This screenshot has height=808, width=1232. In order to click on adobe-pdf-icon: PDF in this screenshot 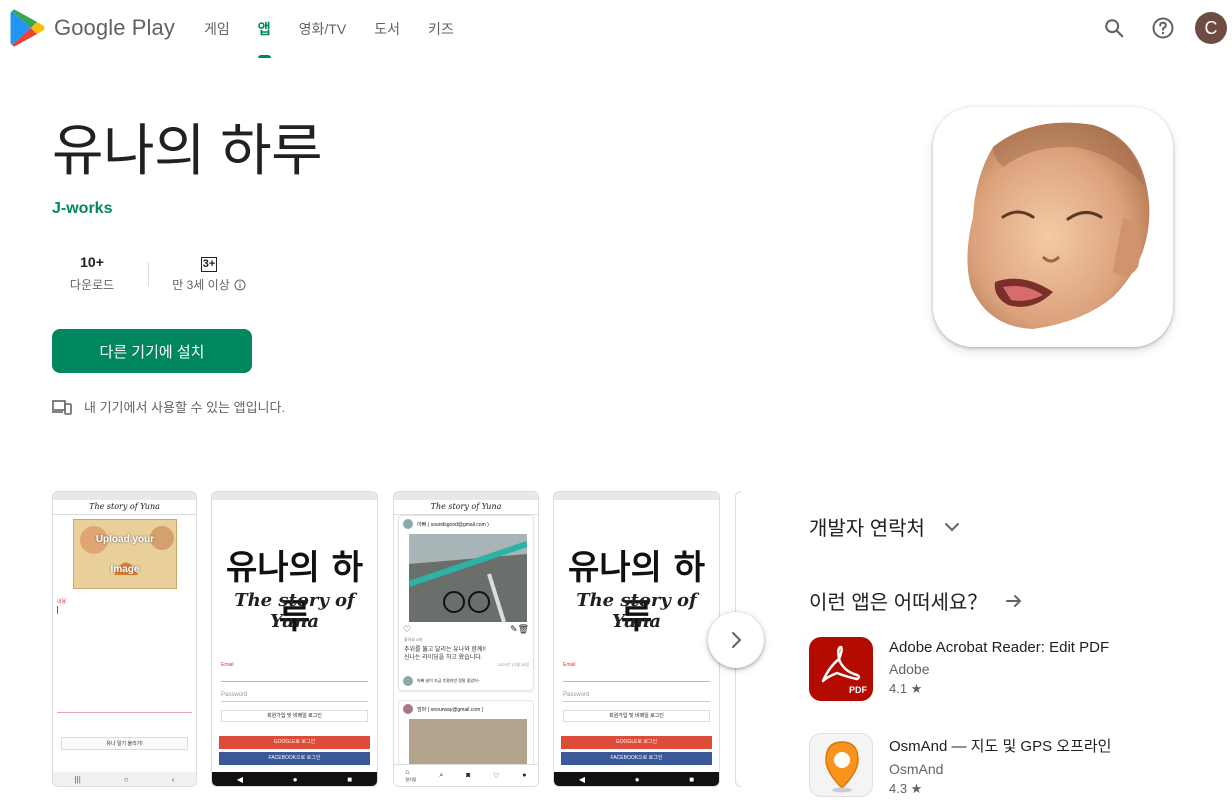, I will do `click(841, 669)`.